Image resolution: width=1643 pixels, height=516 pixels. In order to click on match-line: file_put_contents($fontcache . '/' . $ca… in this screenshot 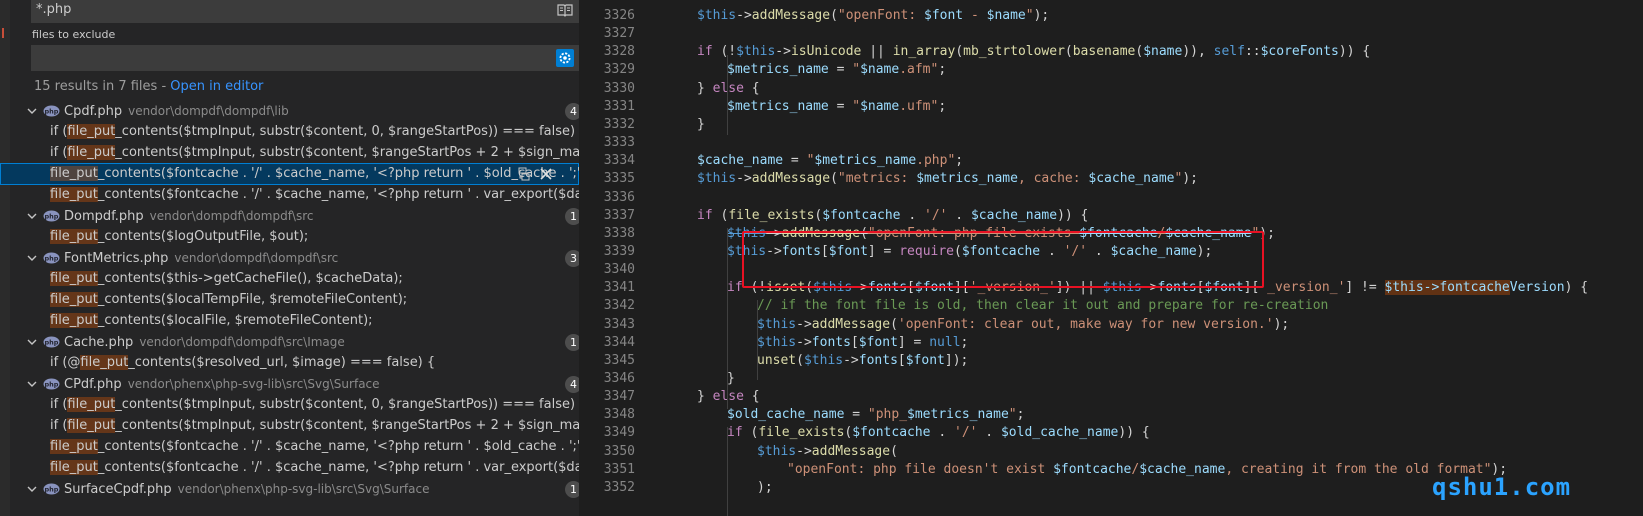, I will do `click(314, 447)`.